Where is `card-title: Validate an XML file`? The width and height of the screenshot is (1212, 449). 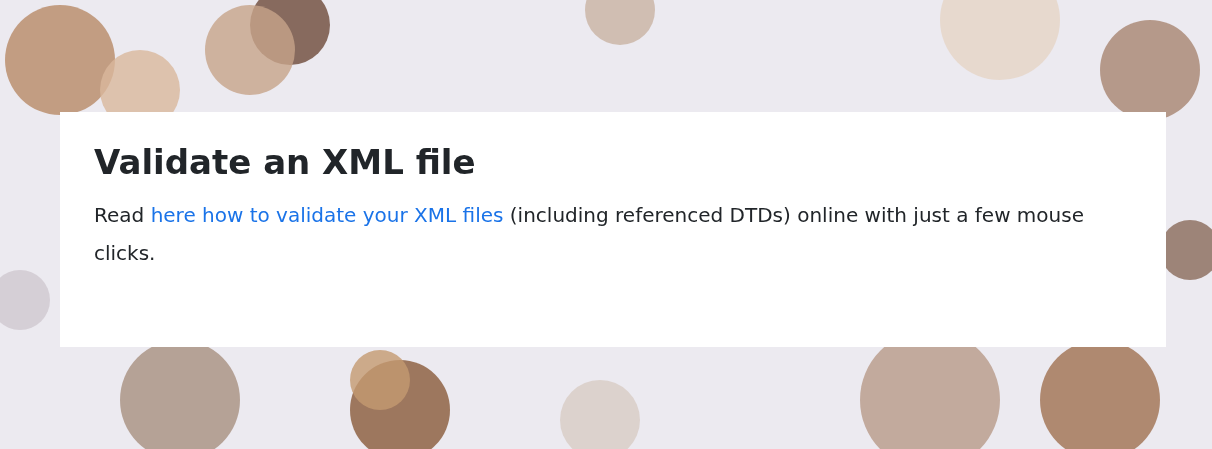 card-title: Validate an XML file is located at coordinates (285, 162).